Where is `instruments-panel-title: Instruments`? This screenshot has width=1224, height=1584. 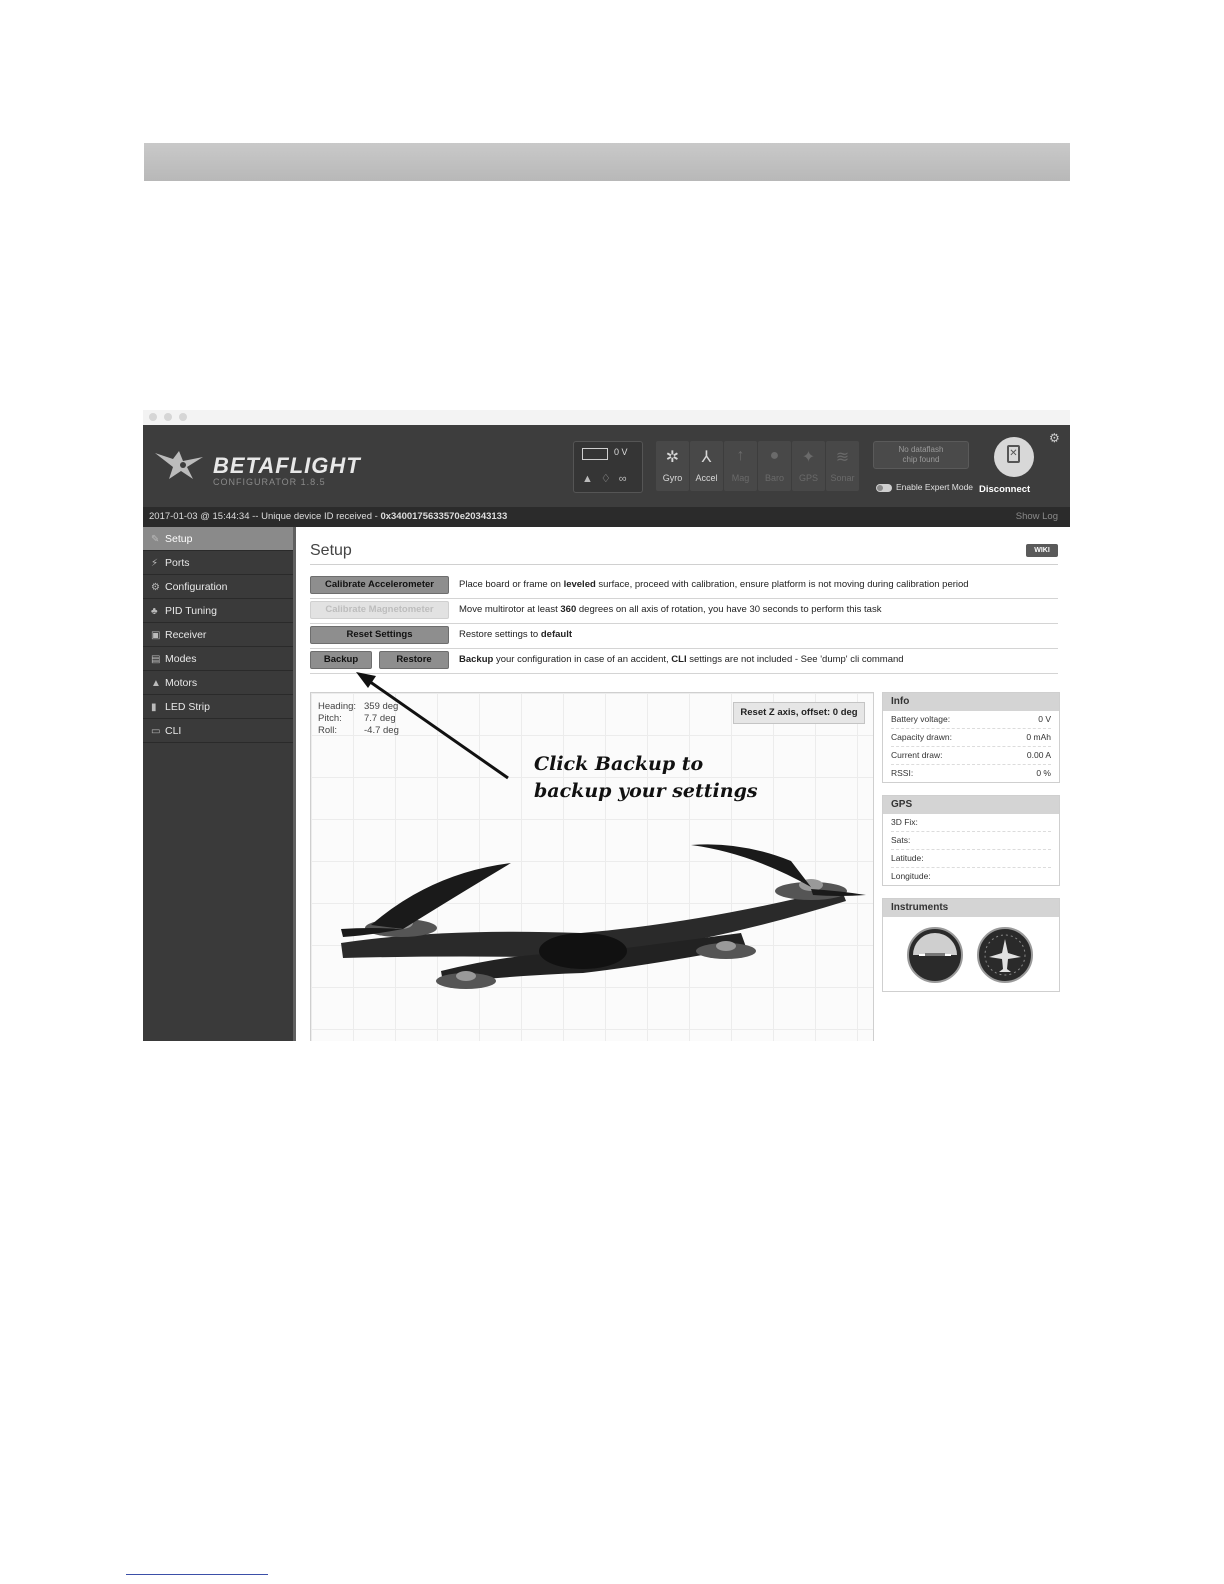
instruments-panel-title: Instruments is located at coordinates (971, 908).